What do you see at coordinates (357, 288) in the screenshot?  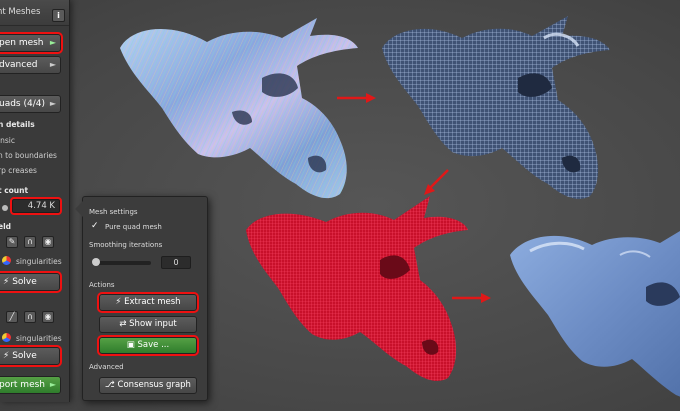 I see `field-mesh` at bounding box center [357, 288].